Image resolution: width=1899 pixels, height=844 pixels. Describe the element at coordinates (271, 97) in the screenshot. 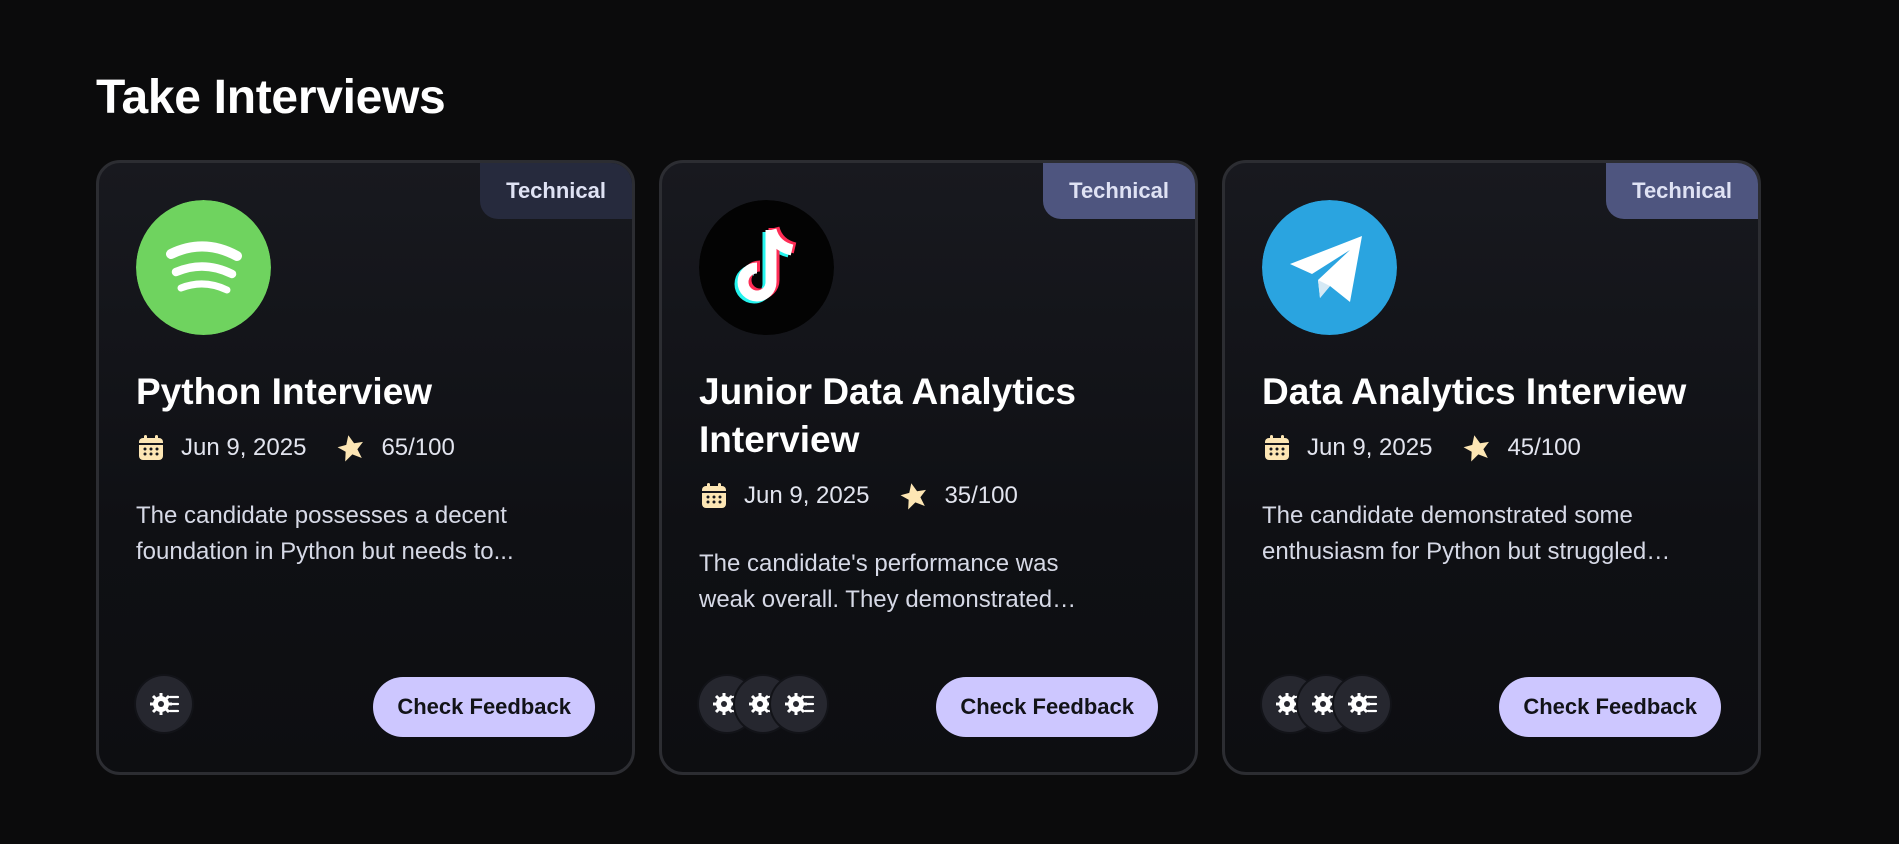

I see `section-title: Take Interviews` at that location.